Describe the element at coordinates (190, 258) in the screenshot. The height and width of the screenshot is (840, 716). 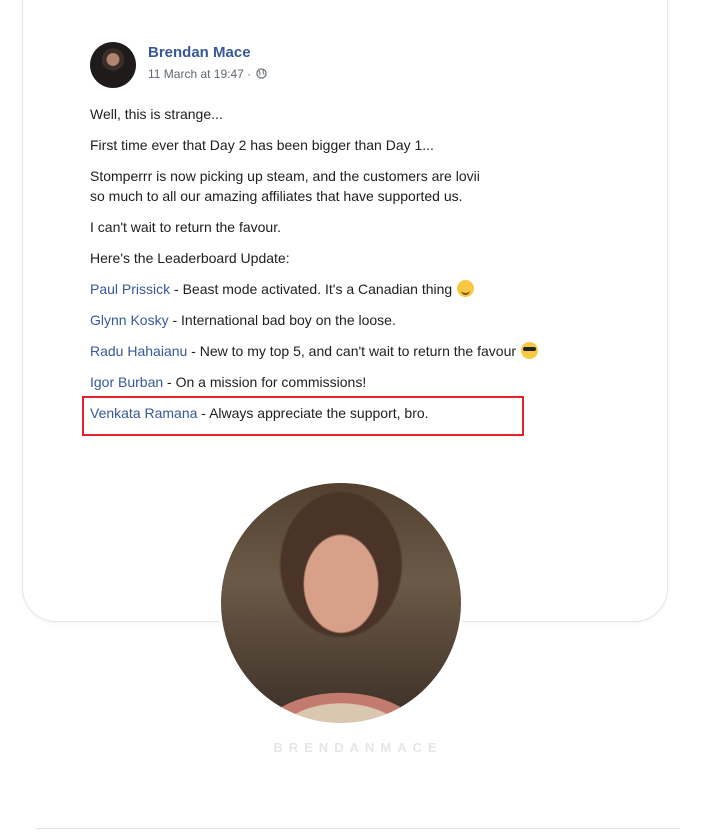
I see `post-line: Here's the Leaderboard Update:` at that location.